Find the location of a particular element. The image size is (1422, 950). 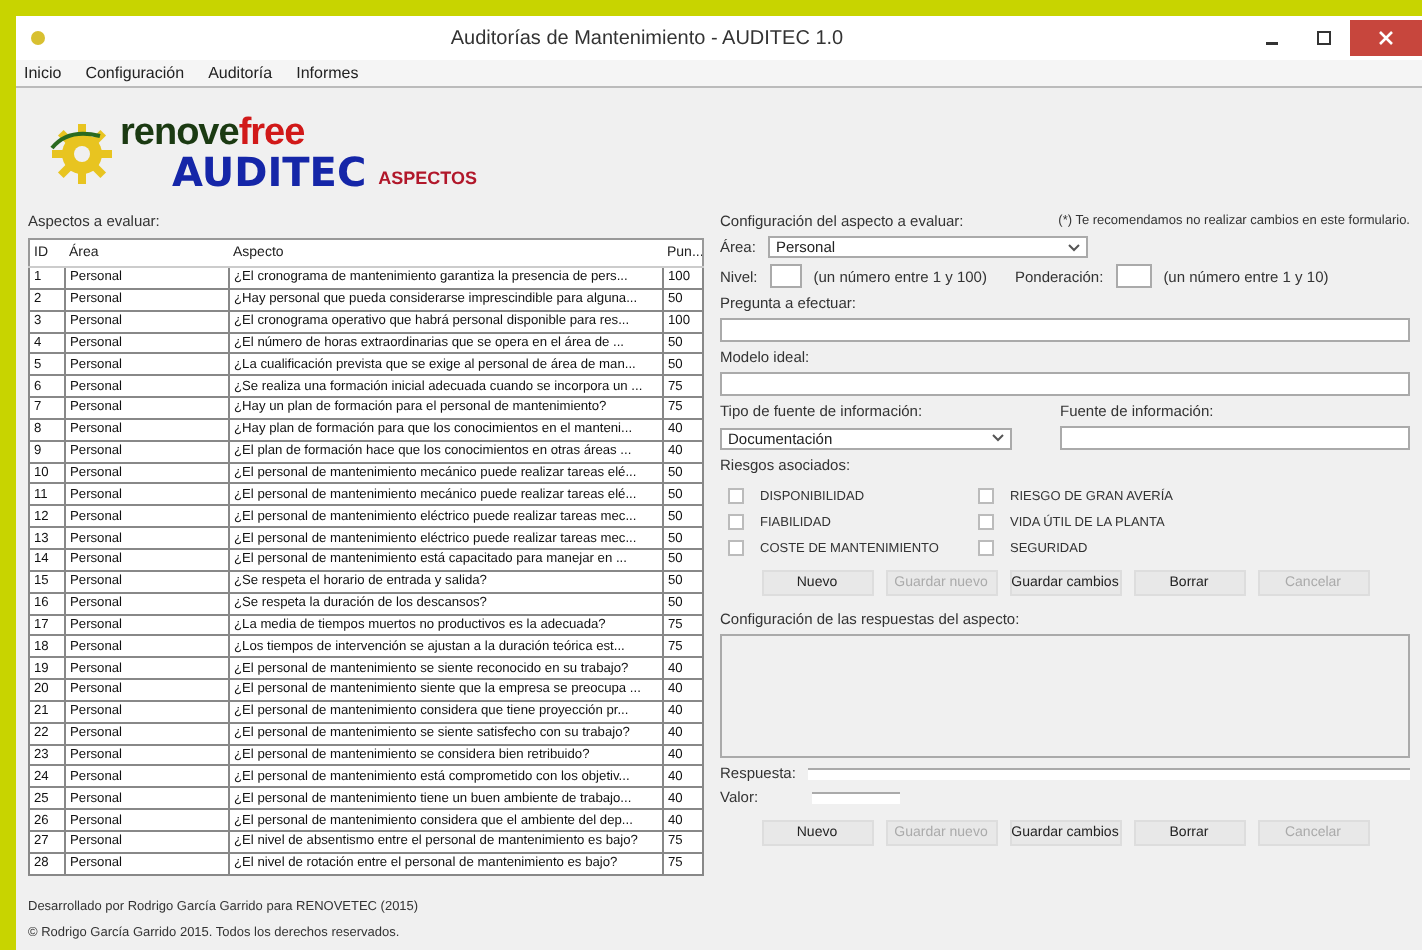

window-title: Auditorías de Mantenimiento - AUDITEC 1.0 is located at coordinates (647, 38).